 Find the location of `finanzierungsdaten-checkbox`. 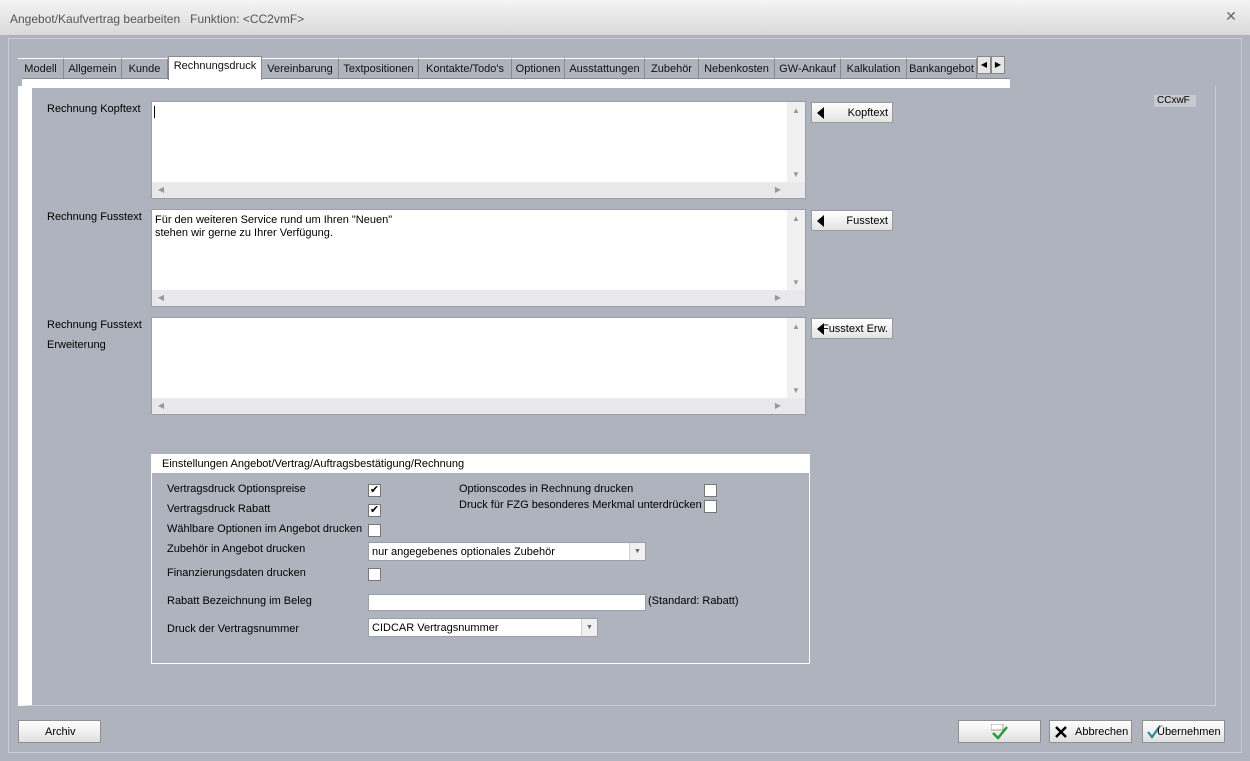

finanzierungsdaten-checkbox is located at coordinates (374, 574).